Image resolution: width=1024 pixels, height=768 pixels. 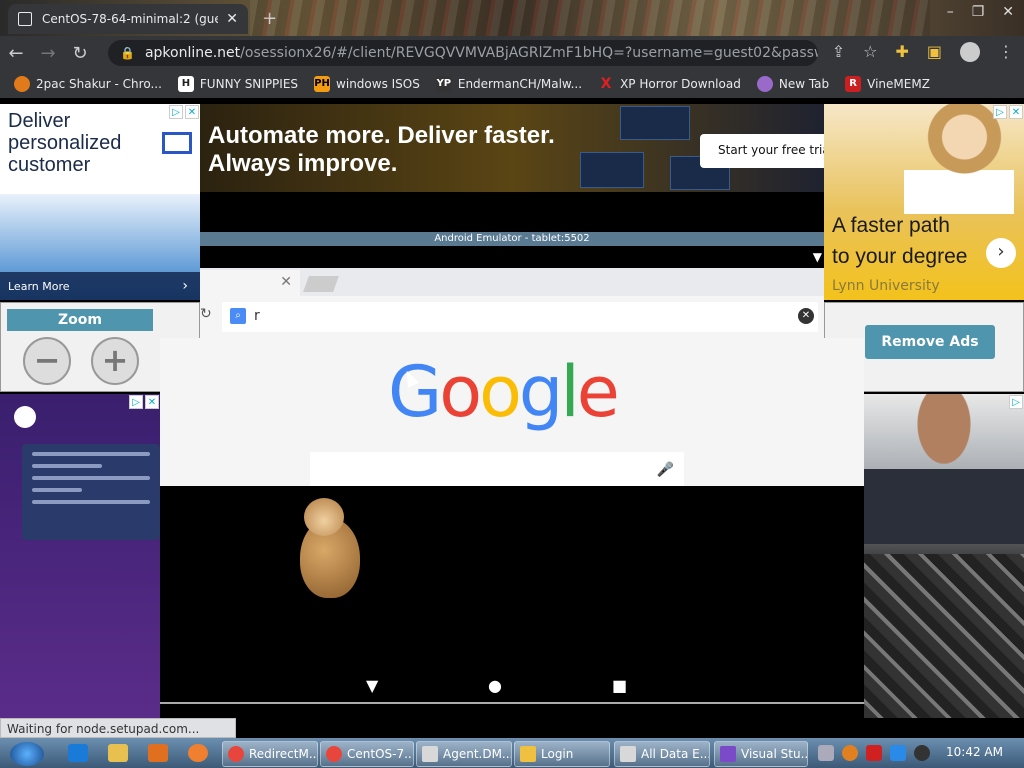 What do you see at coordinates (728, 754) in the screenshot?
I see `visual-studio-icon` at bounding box center [728, 754].